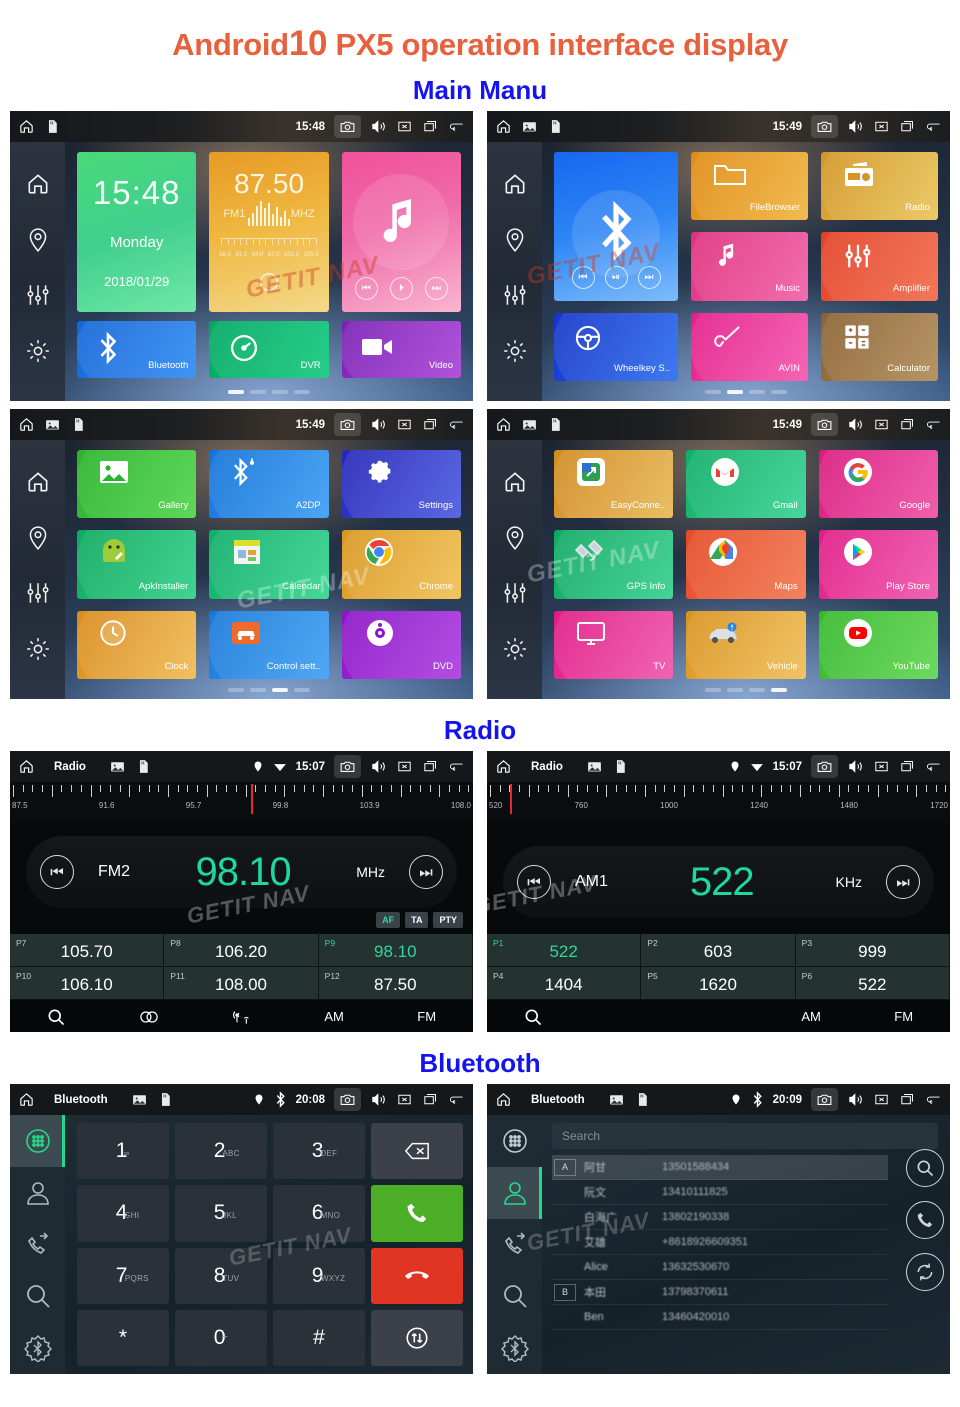  What do you see at coordinates (401, 484) in the screenshot?
I see `tile-settings: Settings` at bounding box center [401, 484].